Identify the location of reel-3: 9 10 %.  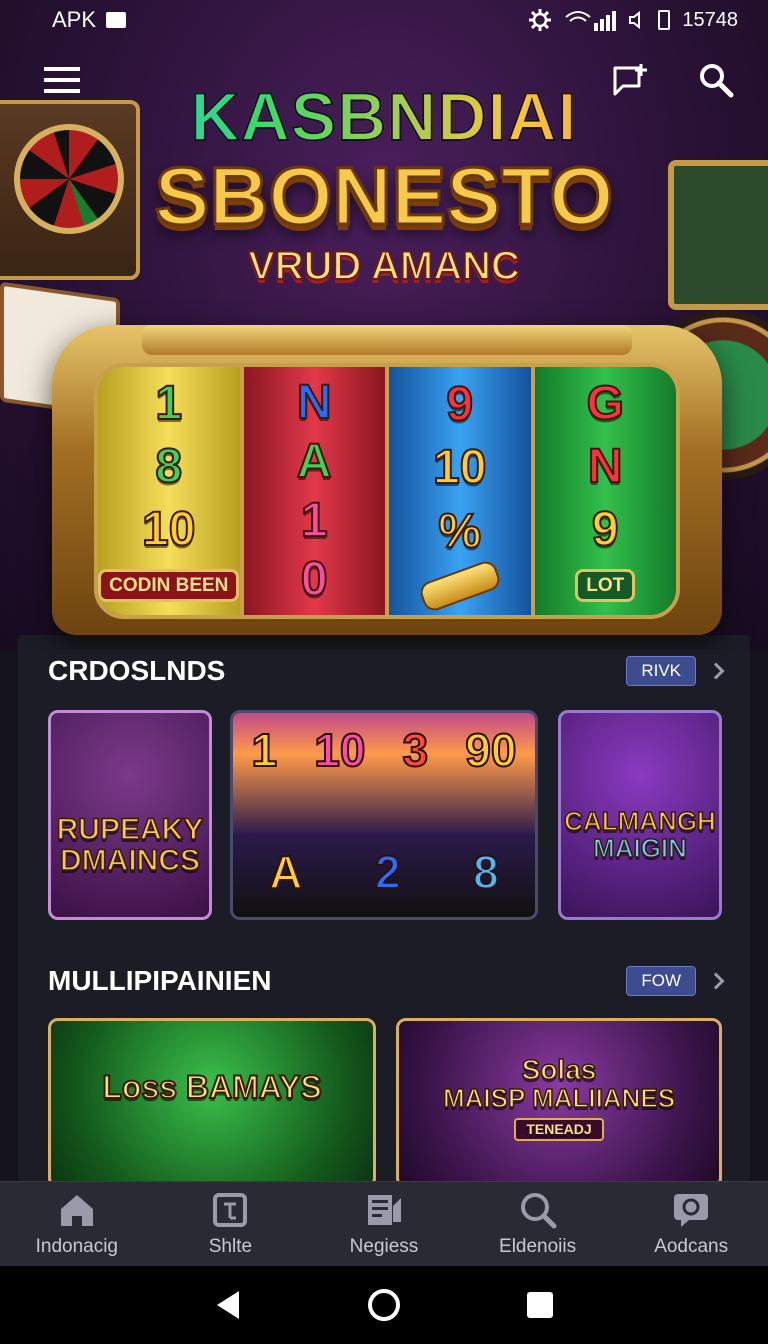
(462, 491).